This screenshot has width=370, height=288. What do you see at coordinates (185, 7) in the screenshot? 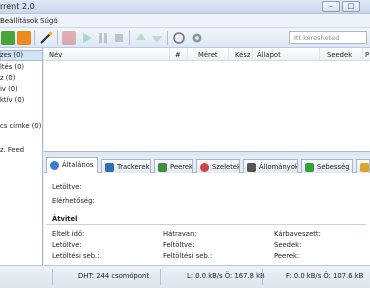
I see `title-bar: rrent 2.0 – □` at bounding box center [185, 7].